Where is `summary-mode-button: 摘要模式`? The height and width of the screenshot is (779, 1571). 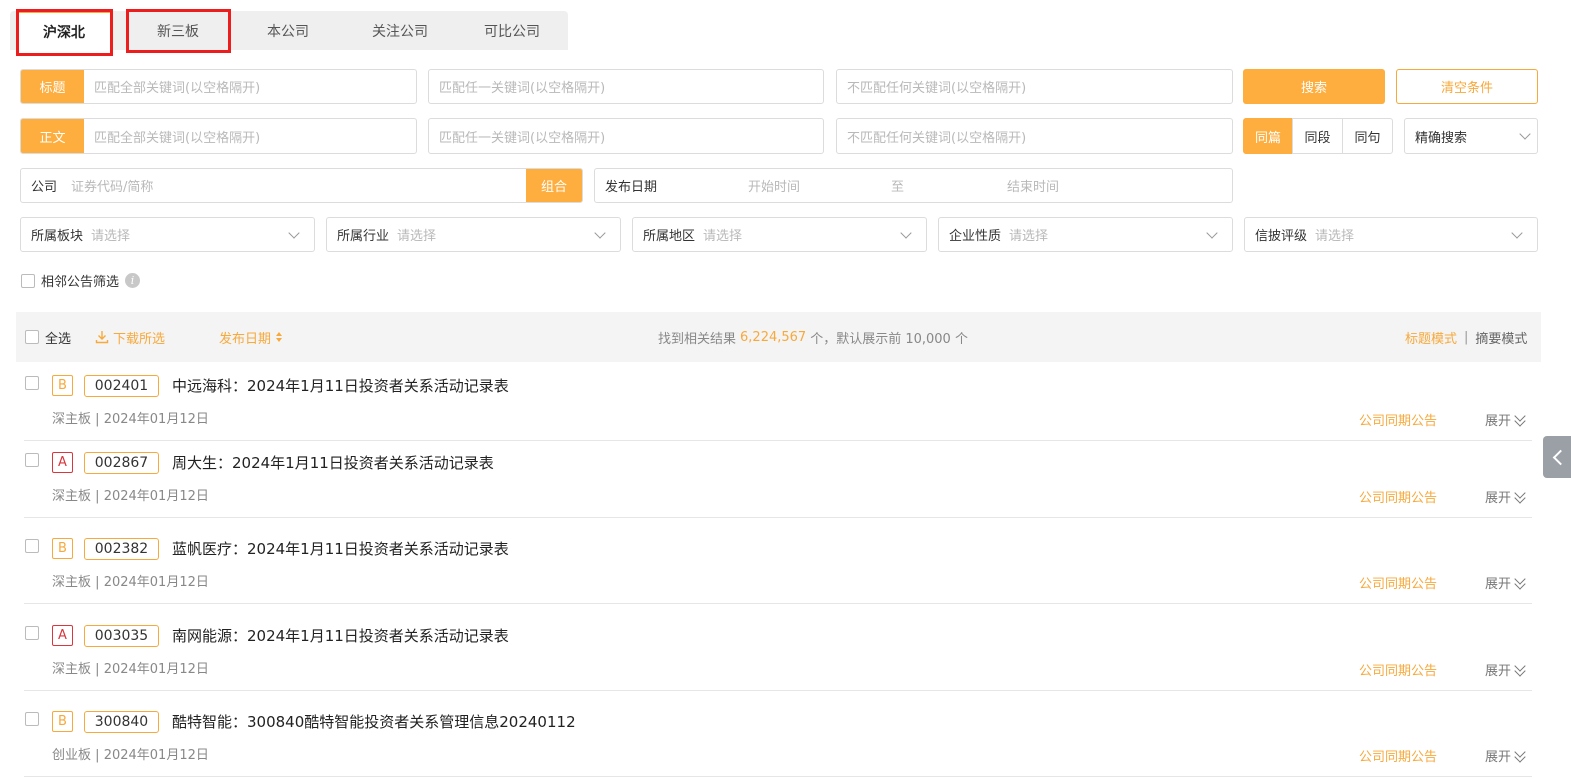 summary-mode-button: 摘要模式 is located at coordinates (1501, 337).